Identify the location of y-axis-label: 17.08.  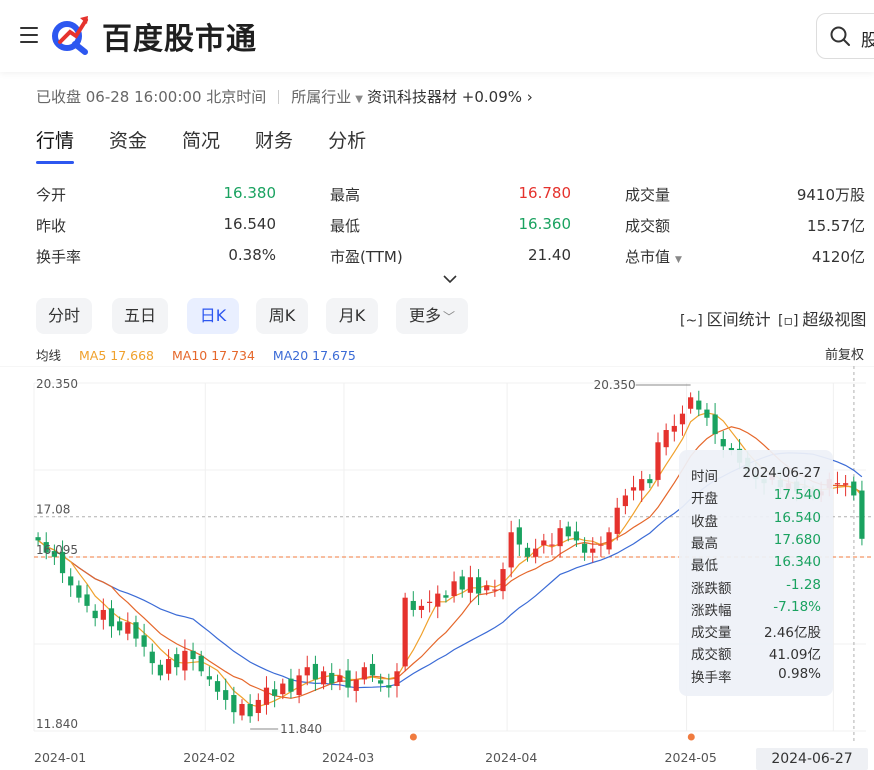
(53, 510).